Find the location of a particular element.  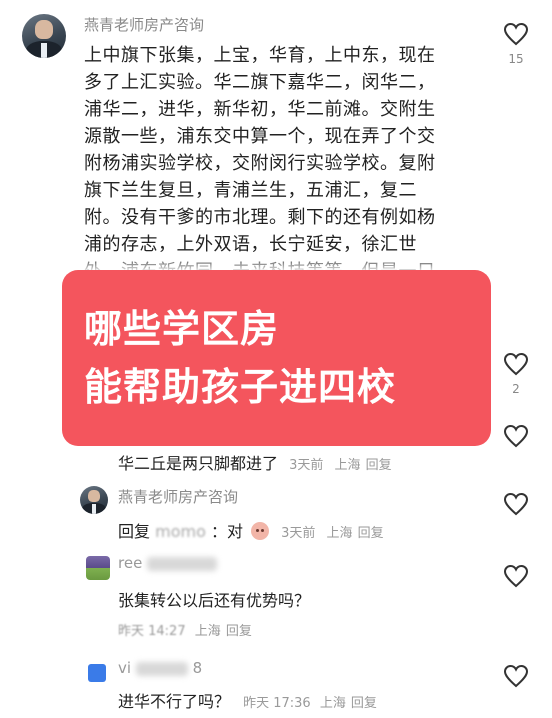

banner-line-2: 能帮助孩子进四校 is located at coordinates (240, 387).